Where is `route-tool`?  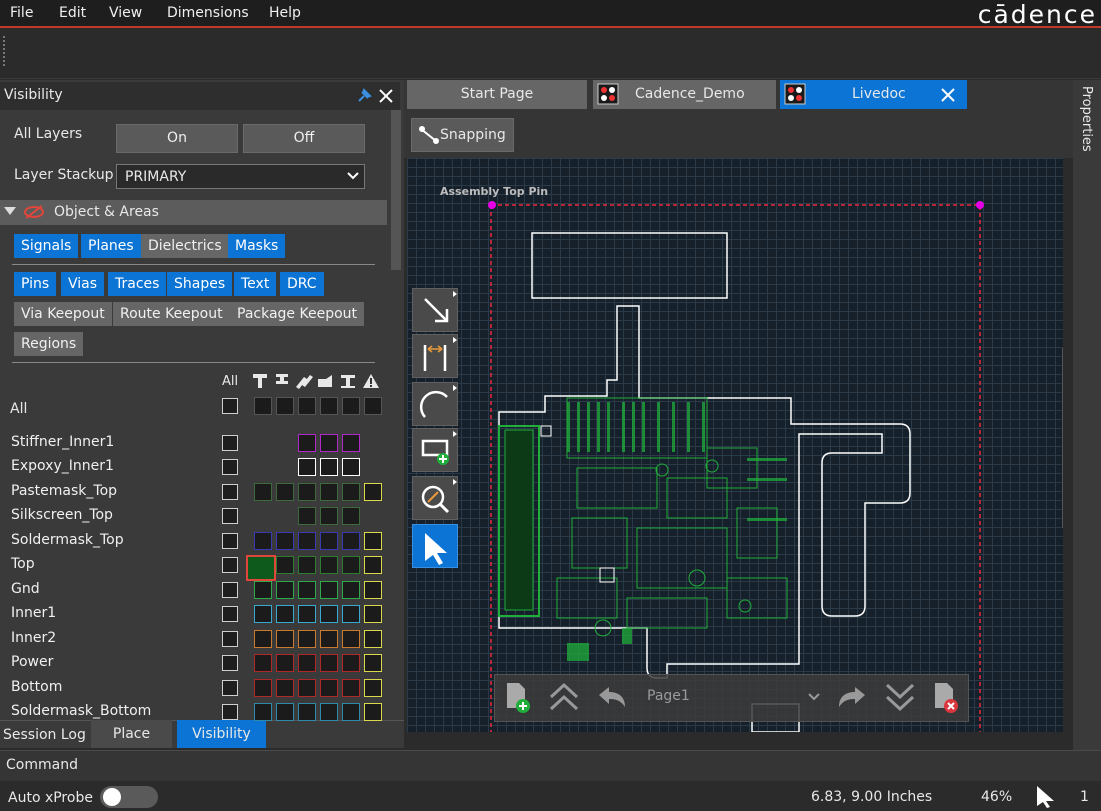
route-tool is located at coordinates (435, 310).